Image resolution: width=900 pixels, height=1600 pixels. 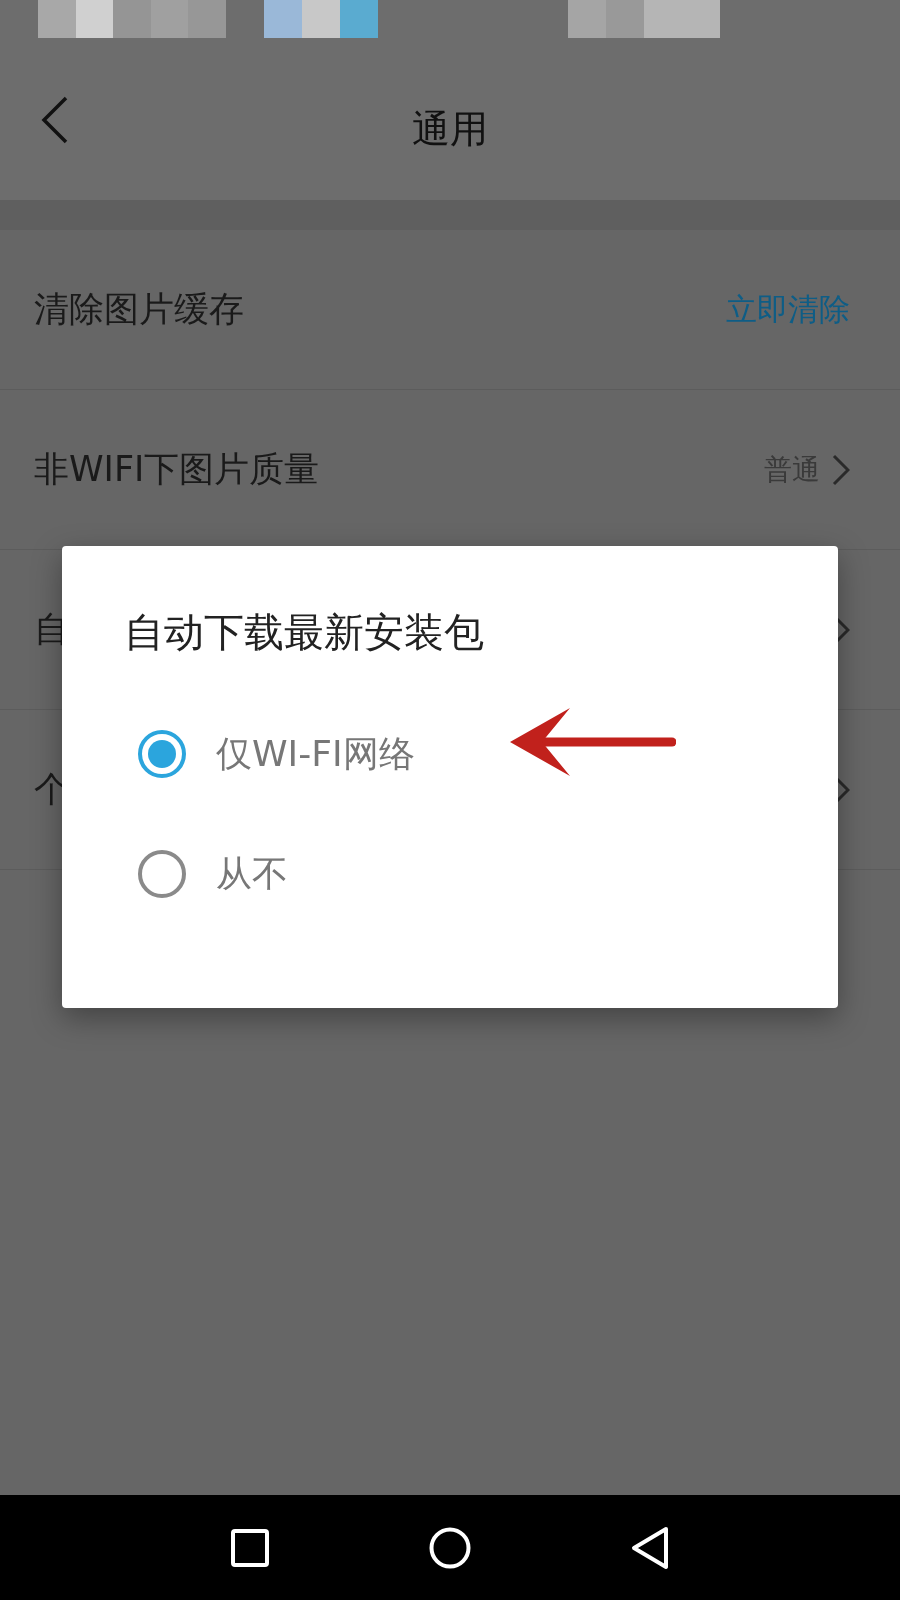 I want to click on option-label: 仅WI-FI网络, so click(x=315, y=754).